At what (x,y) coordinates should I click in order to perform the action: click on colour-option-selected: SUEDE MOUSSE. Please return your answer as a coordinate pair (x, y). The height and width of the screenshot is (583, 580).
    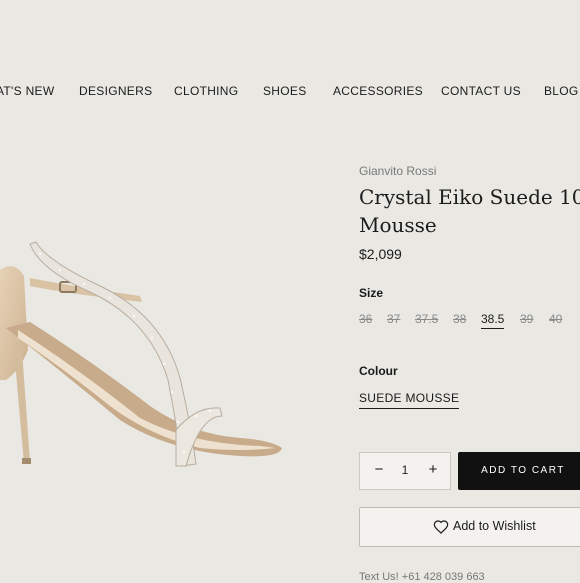
    Looking at the image, I should click on (409, 400).